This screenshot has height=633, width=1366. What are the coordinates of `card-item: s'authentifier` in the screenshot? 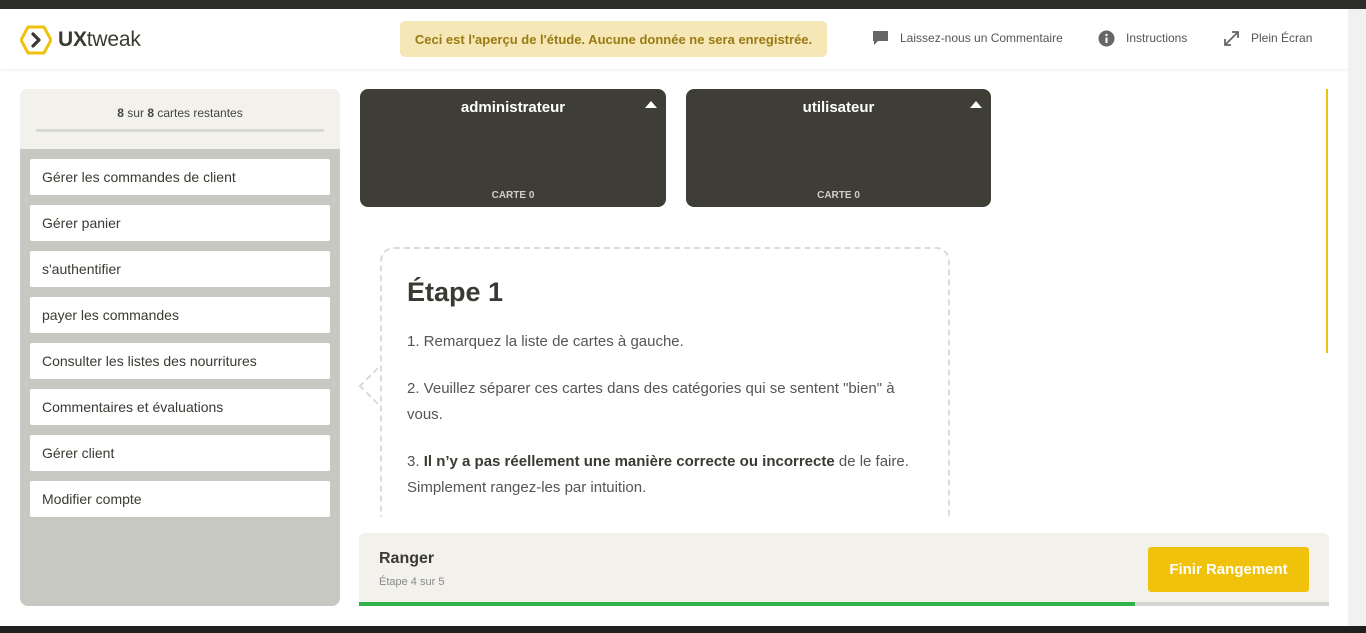 It's located at (180, 269).